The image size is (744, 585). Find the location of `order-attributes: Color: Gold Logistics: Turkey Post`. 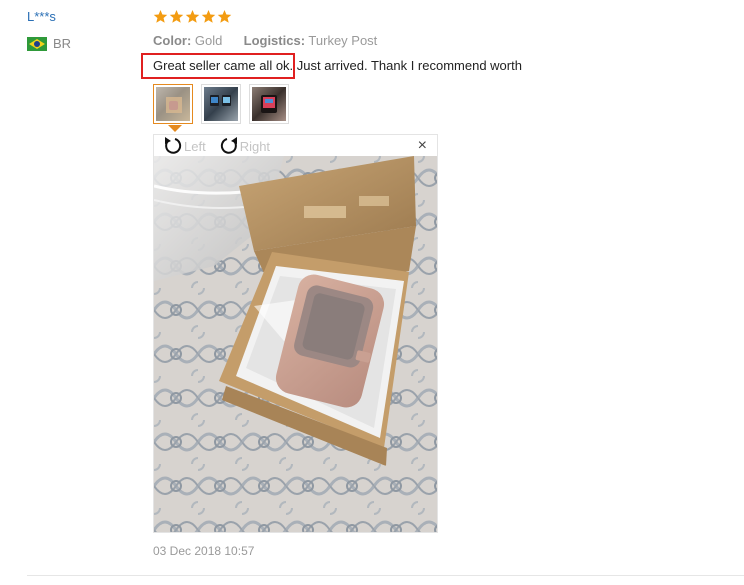

order-attributes: Color: Gold Logistics: Turkey Post is located at coordinates (265, 40).